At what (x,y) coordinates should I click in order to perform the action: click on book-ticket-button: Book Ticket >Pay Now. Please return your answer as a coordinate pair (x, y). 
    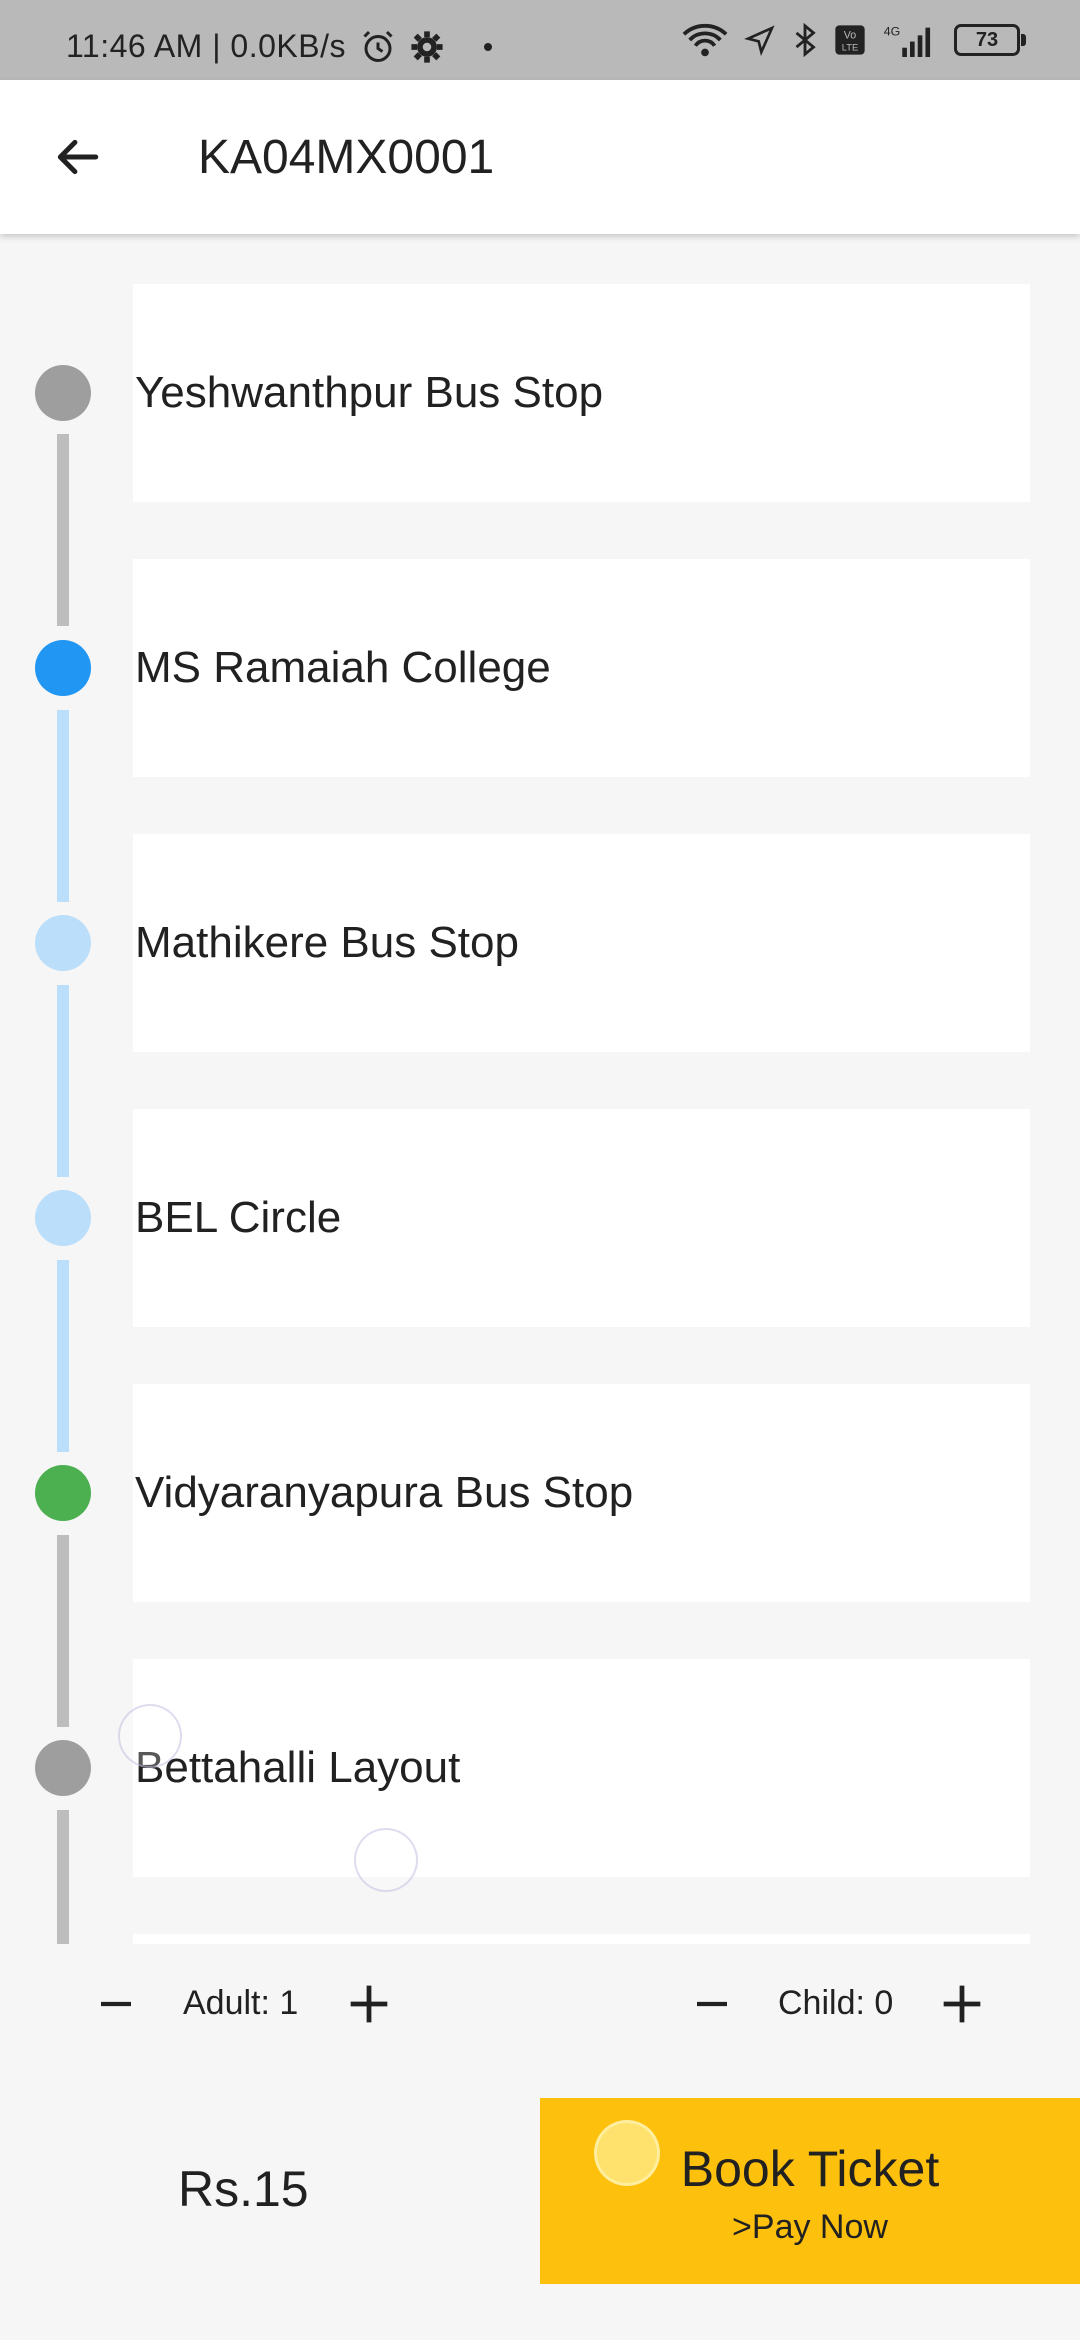
    Looking at the image, I should click on (810, 2191).